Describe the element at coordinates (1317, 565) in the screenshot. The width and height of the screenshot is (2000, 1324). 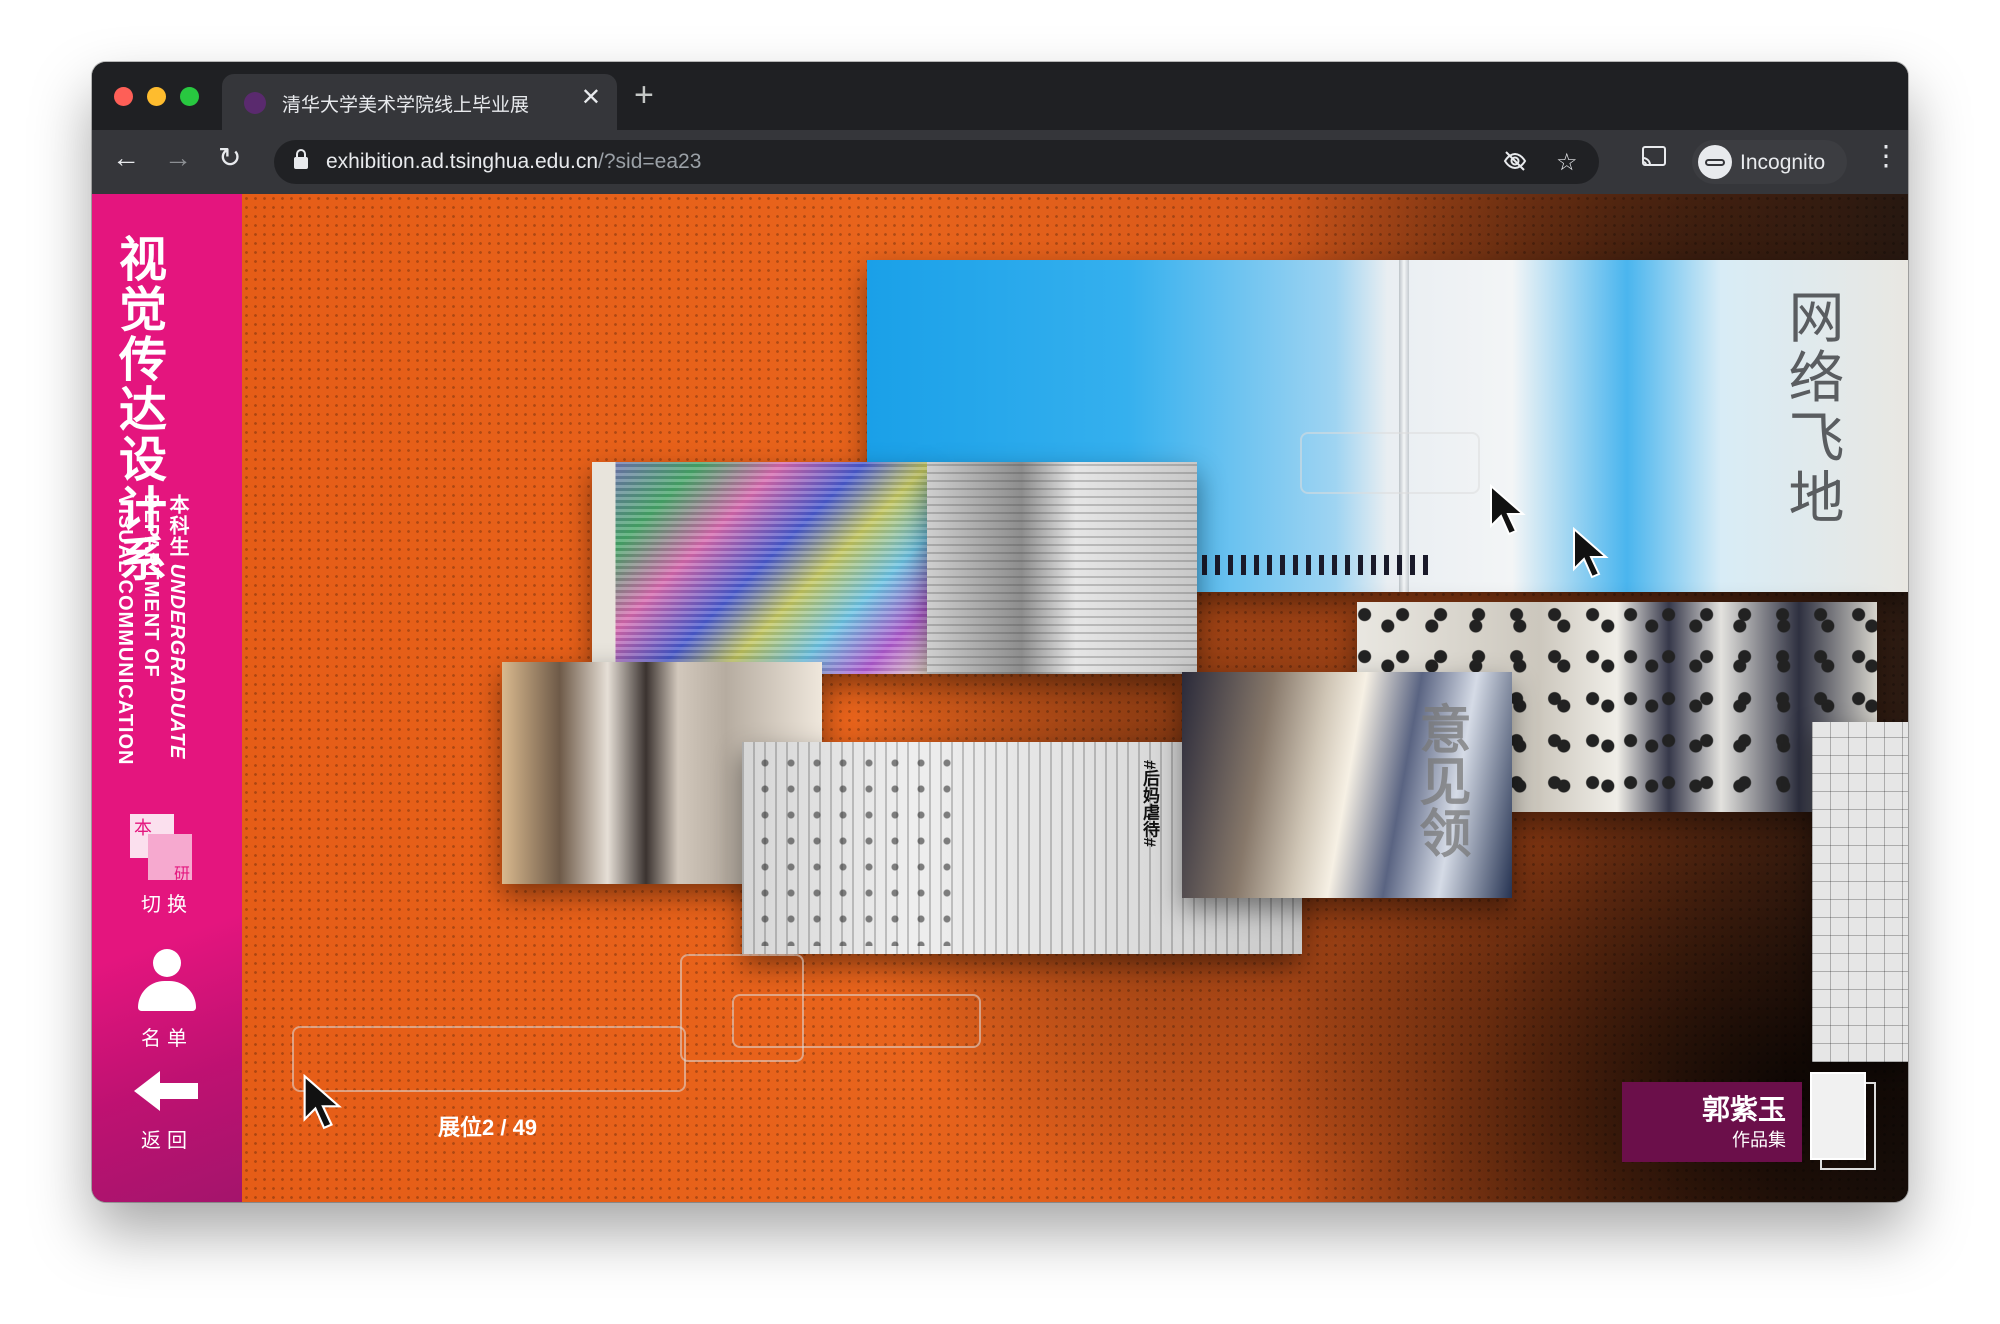
I see `runner-silhouettes` at that location.